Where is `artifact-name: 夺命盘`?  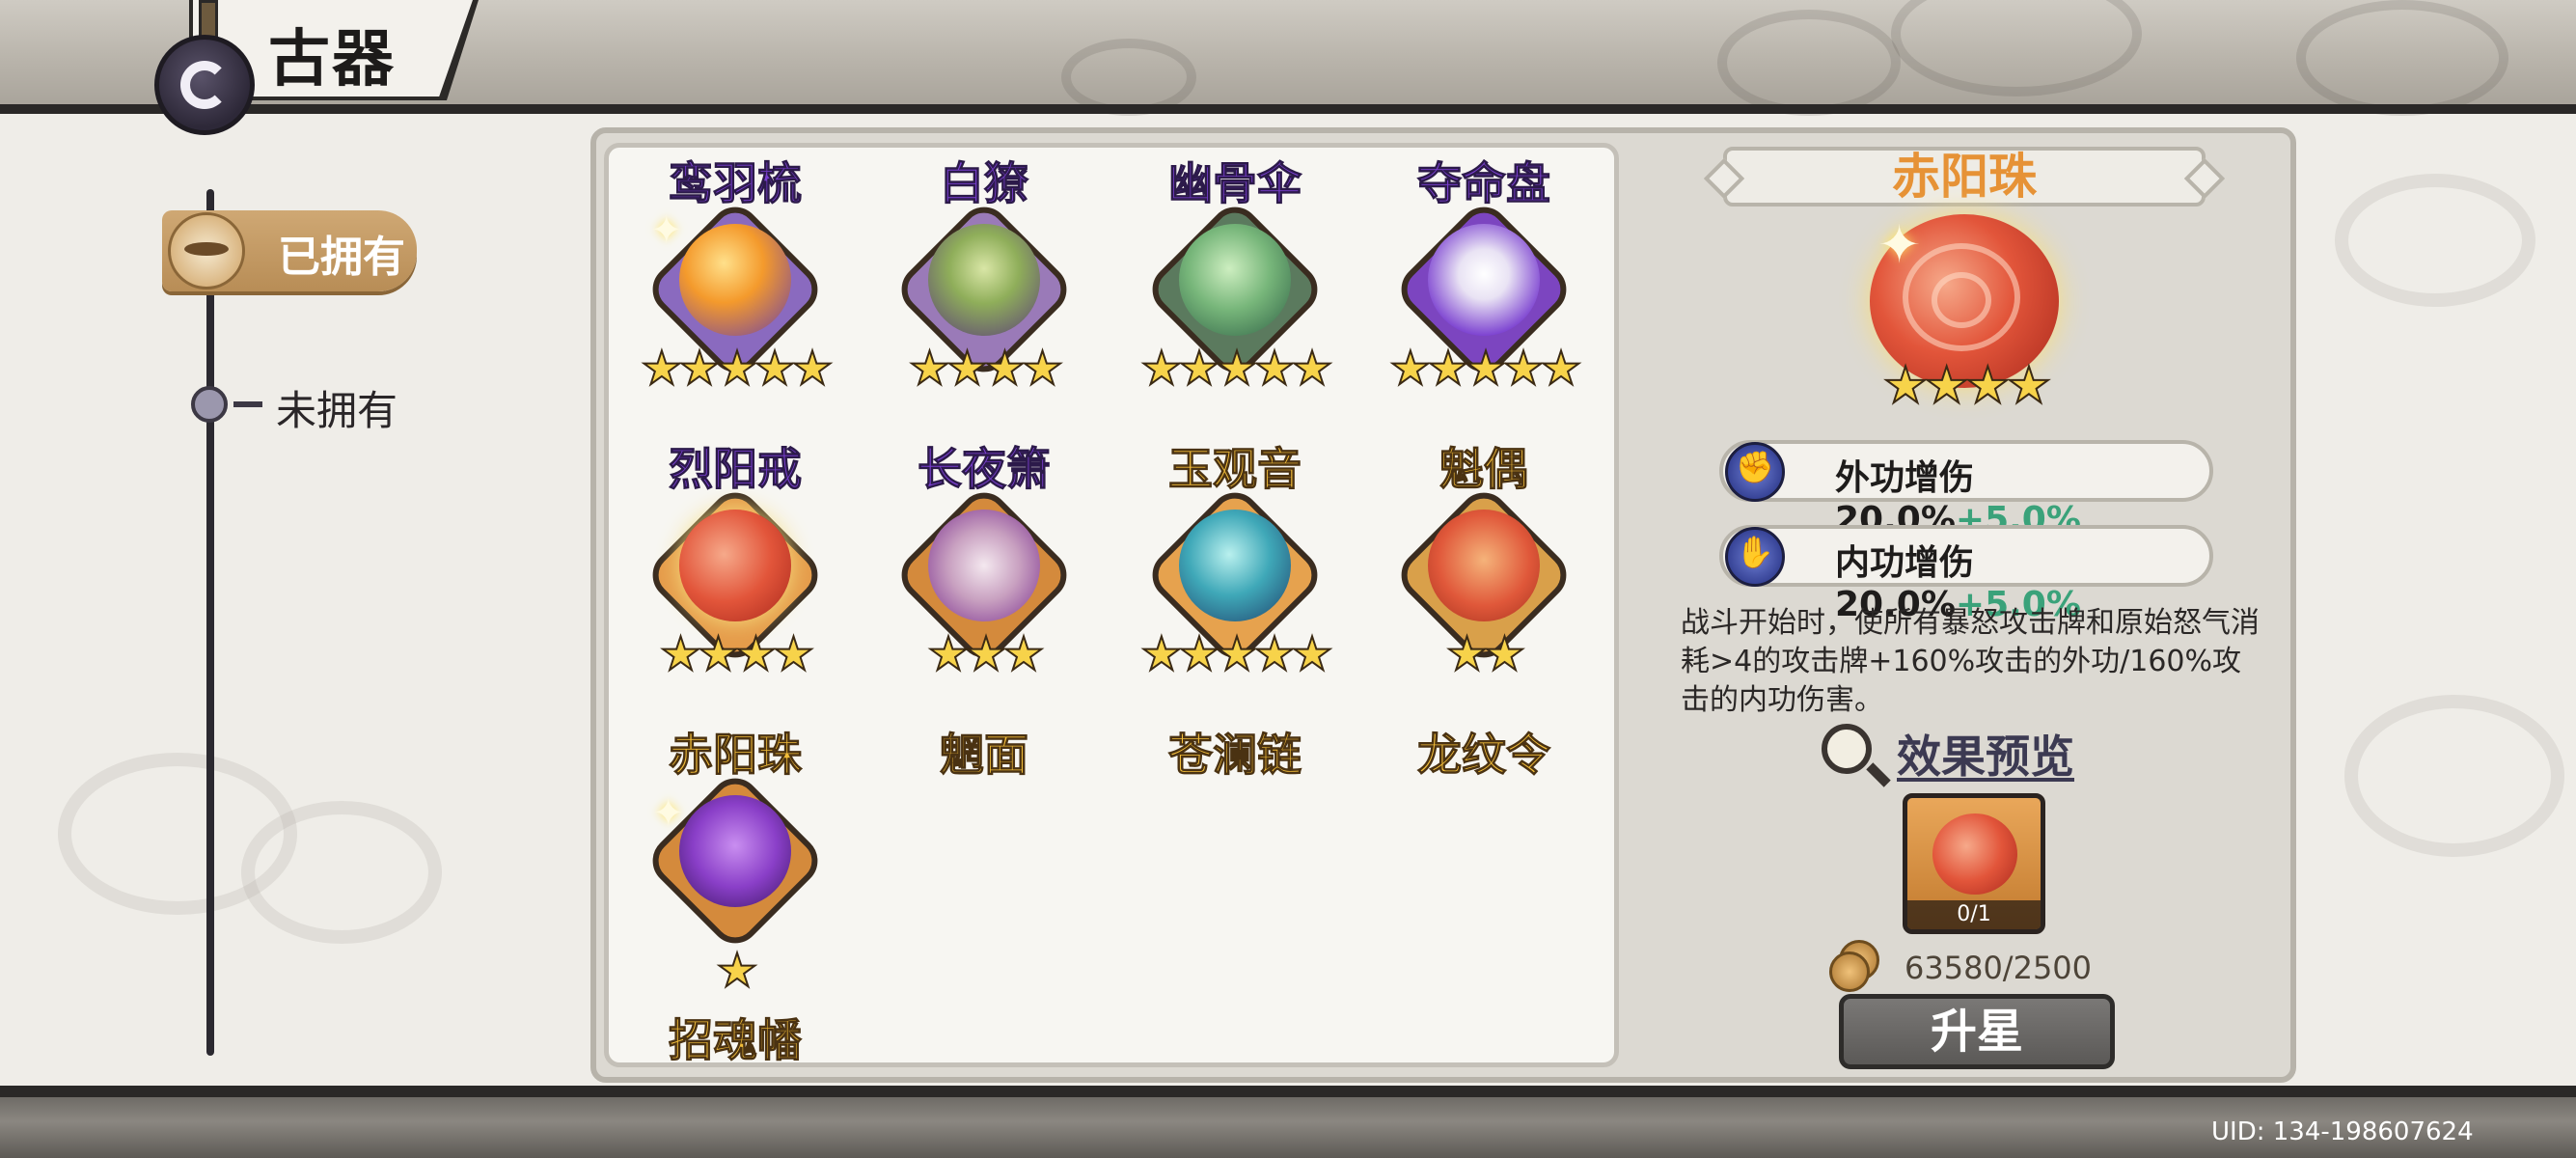 artifact-name: 夺命盘 is located at coordinates (1484, 183).